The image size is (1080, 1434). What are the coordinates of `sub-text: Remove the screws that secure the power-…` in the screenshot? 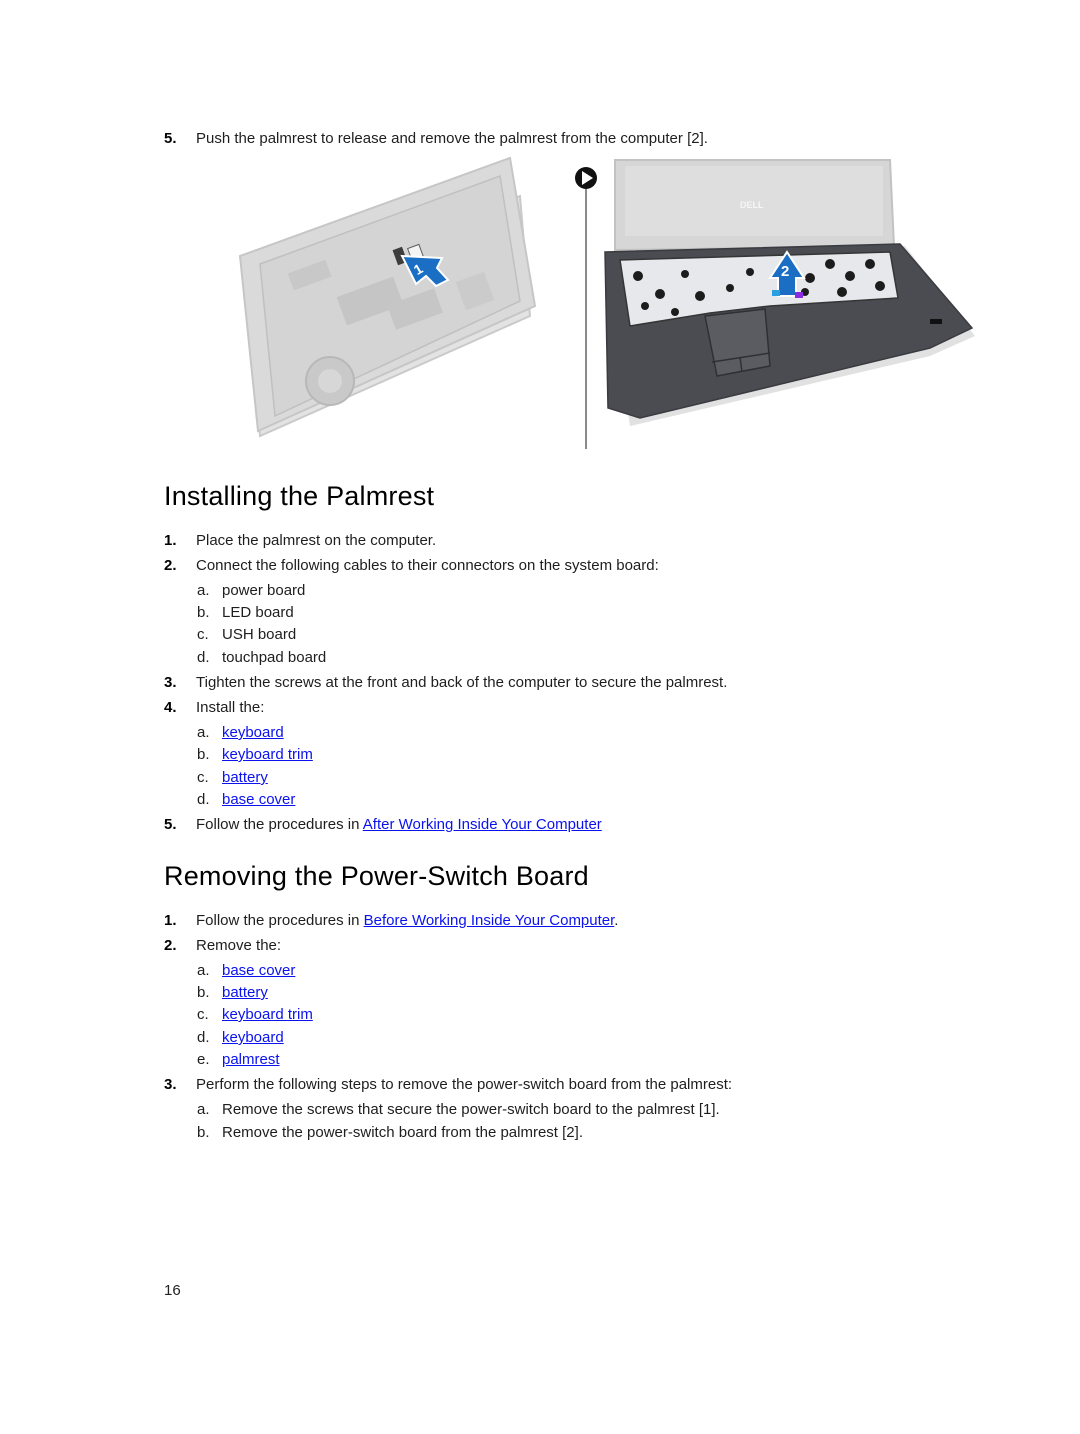 It's located at (471, 1109).